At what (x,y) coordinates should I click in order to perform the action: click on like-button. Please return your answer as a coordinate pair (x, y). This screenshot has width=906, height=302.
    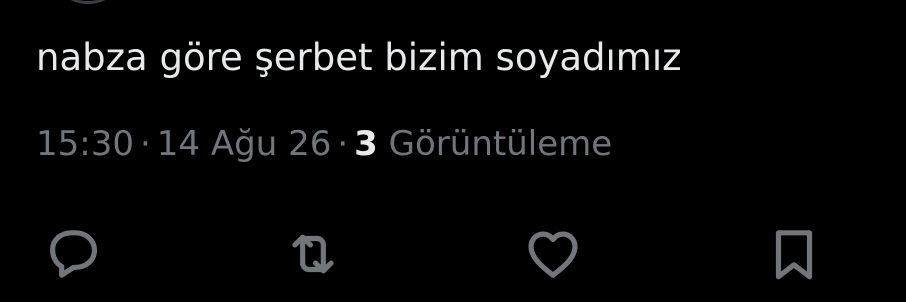
    Looking at the image, I should click on (553, 254).